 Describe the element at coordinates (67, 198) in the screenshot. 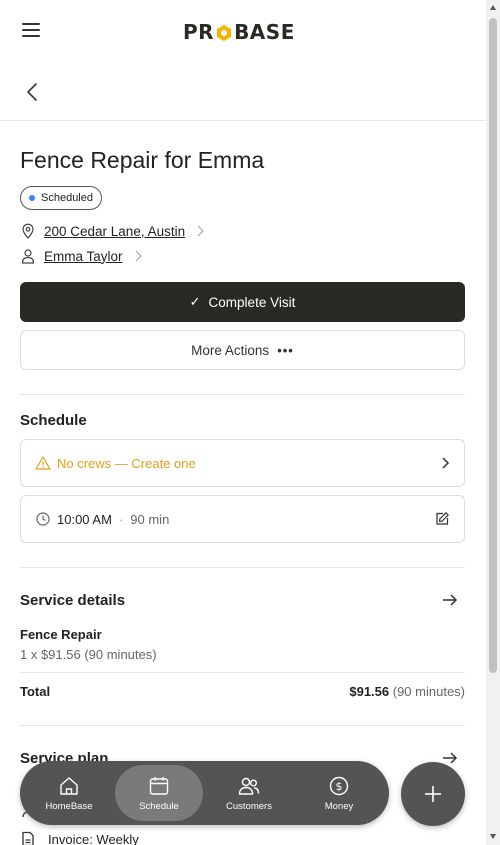

I see `status-label: Scheduled` at that location.